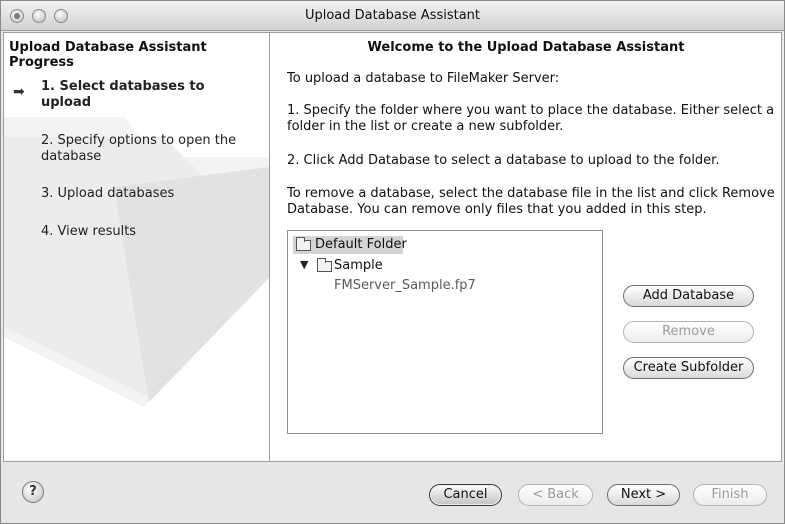 The image size is (785, 524). Describe the element at coordinates (139, 148) in the screenshot. I see `step-specify-options: 2. Specify options to open the database` at that location.